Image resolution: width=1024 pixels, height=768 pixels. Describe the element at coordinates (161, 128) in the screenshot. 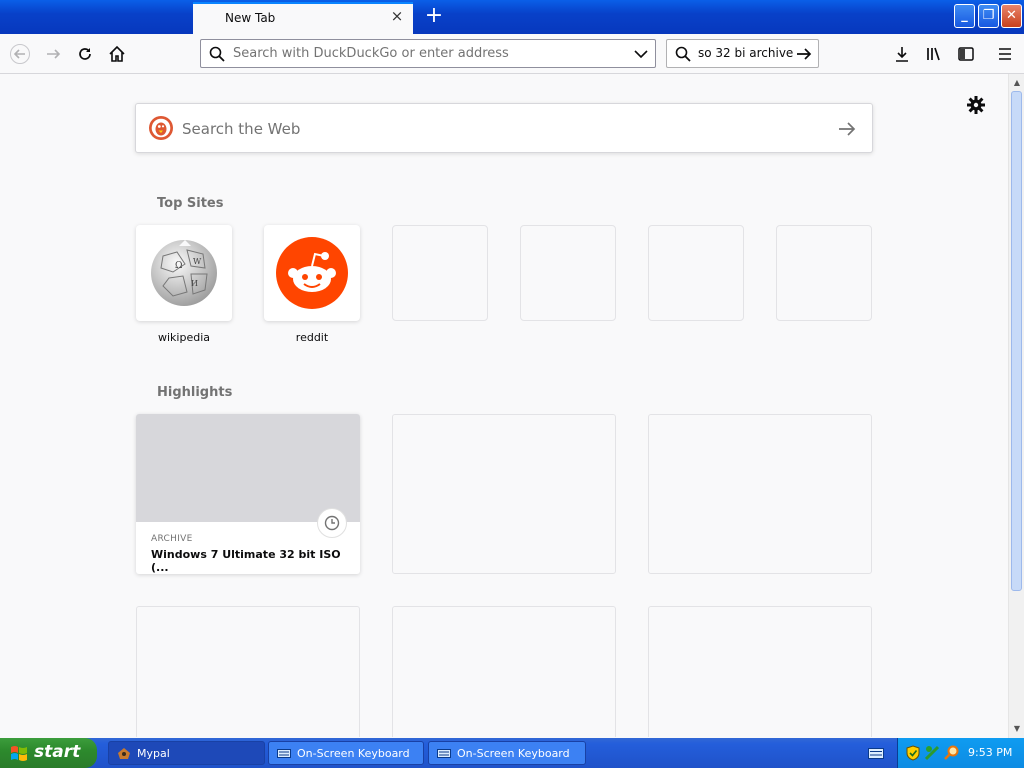

I see `duckduckgo-logo-icon` at that location.